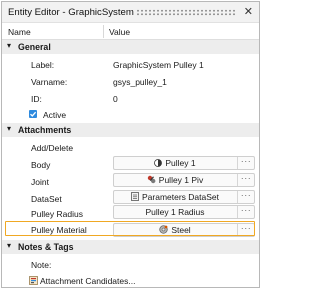 The height and width of the screenshot is (290, 320). I want to click on pulley-material-field: Steel ···, so click(184, 230).